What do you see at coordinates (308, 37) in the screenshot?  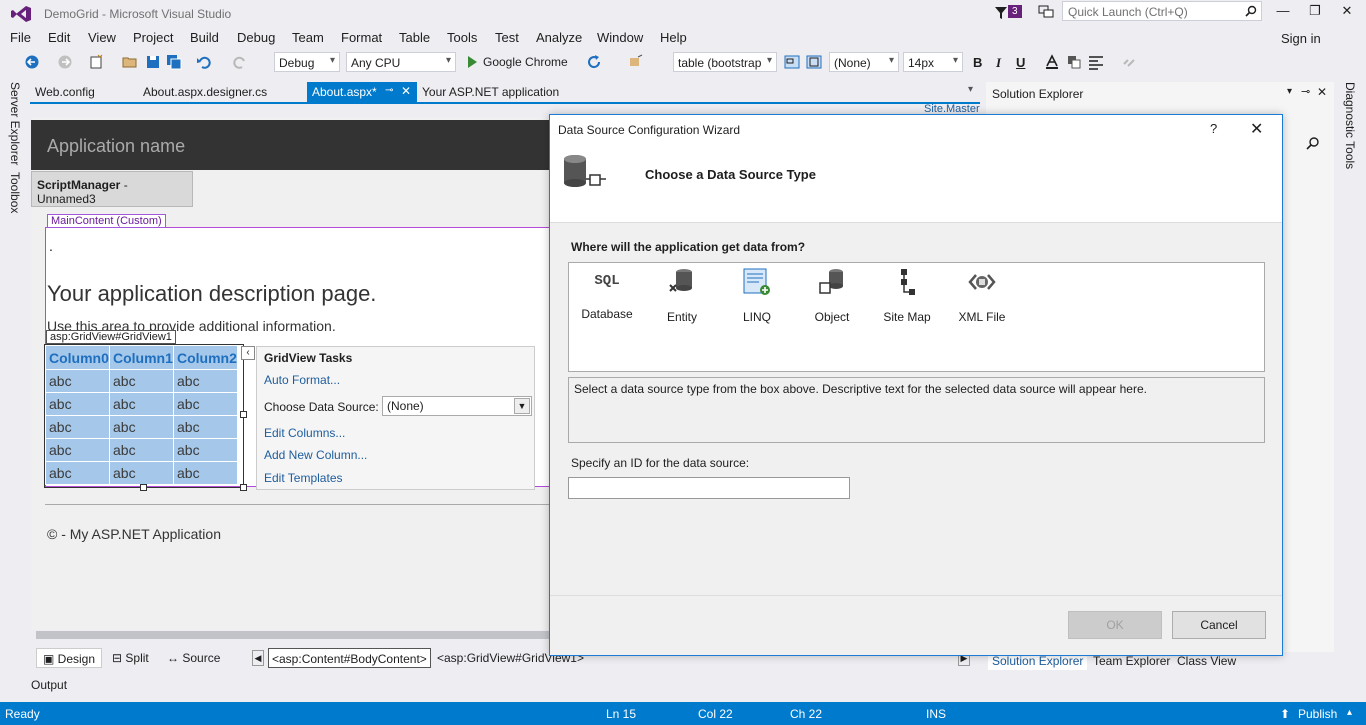 I see `menu-team: Team` at bounding box center [308, 37].